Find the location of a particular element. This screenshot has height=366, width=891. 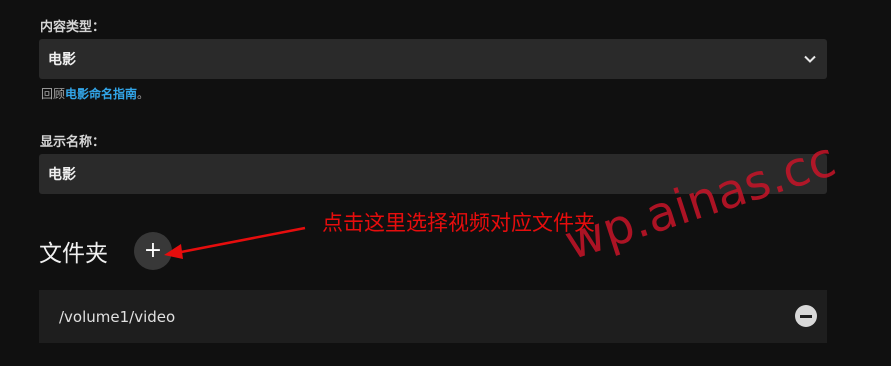

help-suffix: 。 is located at coordinates (143, 94).